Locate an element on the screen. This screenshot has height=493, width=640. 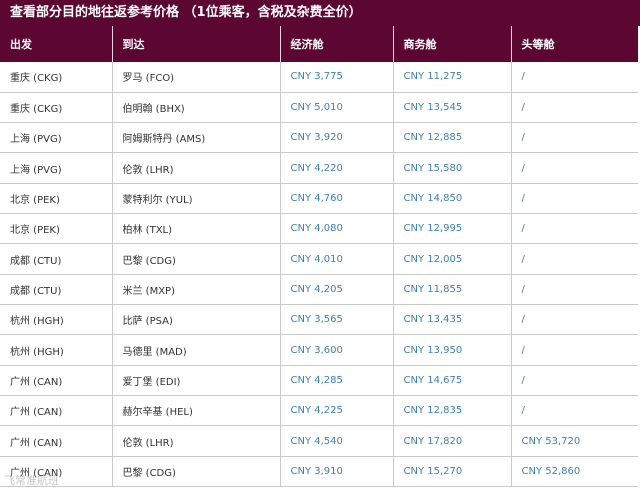
cell-destination: 爱丁堡 (EDI) is located at coordinates (196, 381).